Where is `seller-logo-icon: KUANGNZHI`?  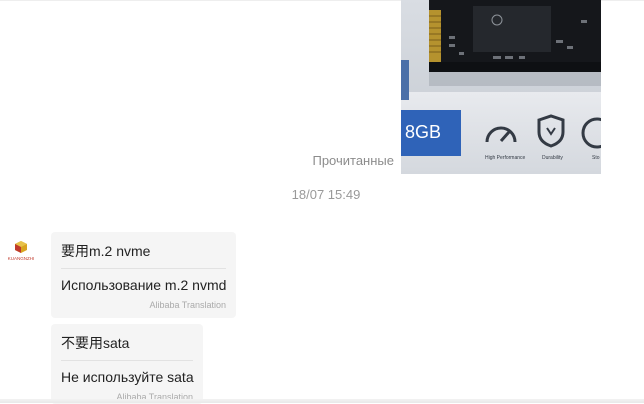
seller-logo-icon: KUANGNZHI is located at coordinates (21, 251).